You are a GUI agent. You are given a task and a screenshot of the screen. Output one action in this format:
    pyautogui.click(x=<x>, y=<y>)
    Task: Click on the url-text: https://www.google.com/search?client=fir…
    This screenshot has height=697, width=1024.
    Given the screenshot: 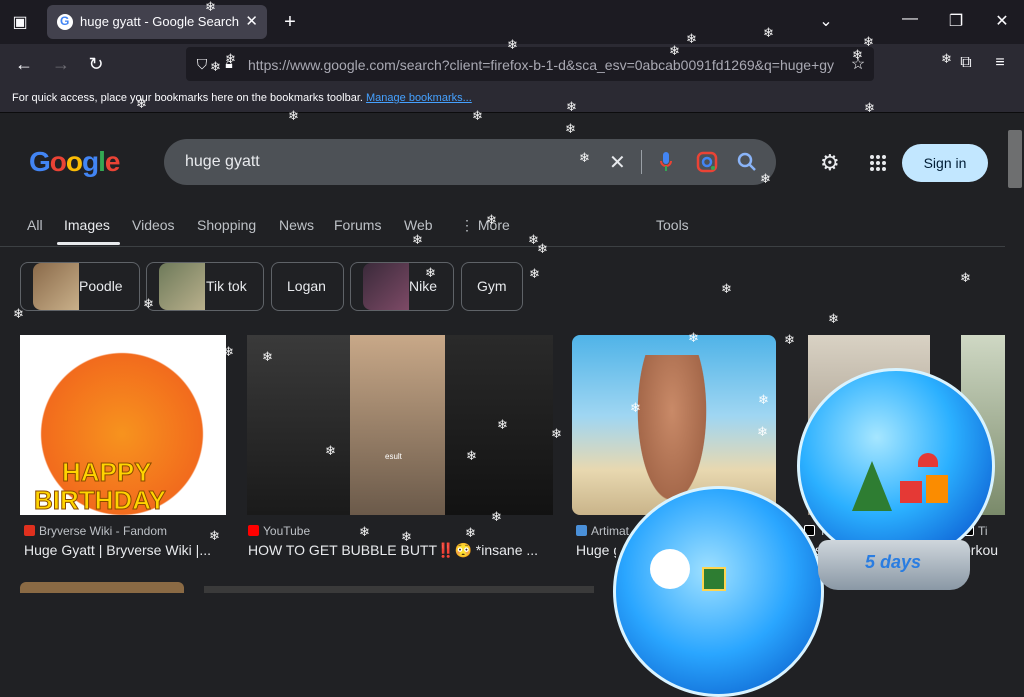 What is the action you would take?
    pyautogui.click(x=543, y=65)
    